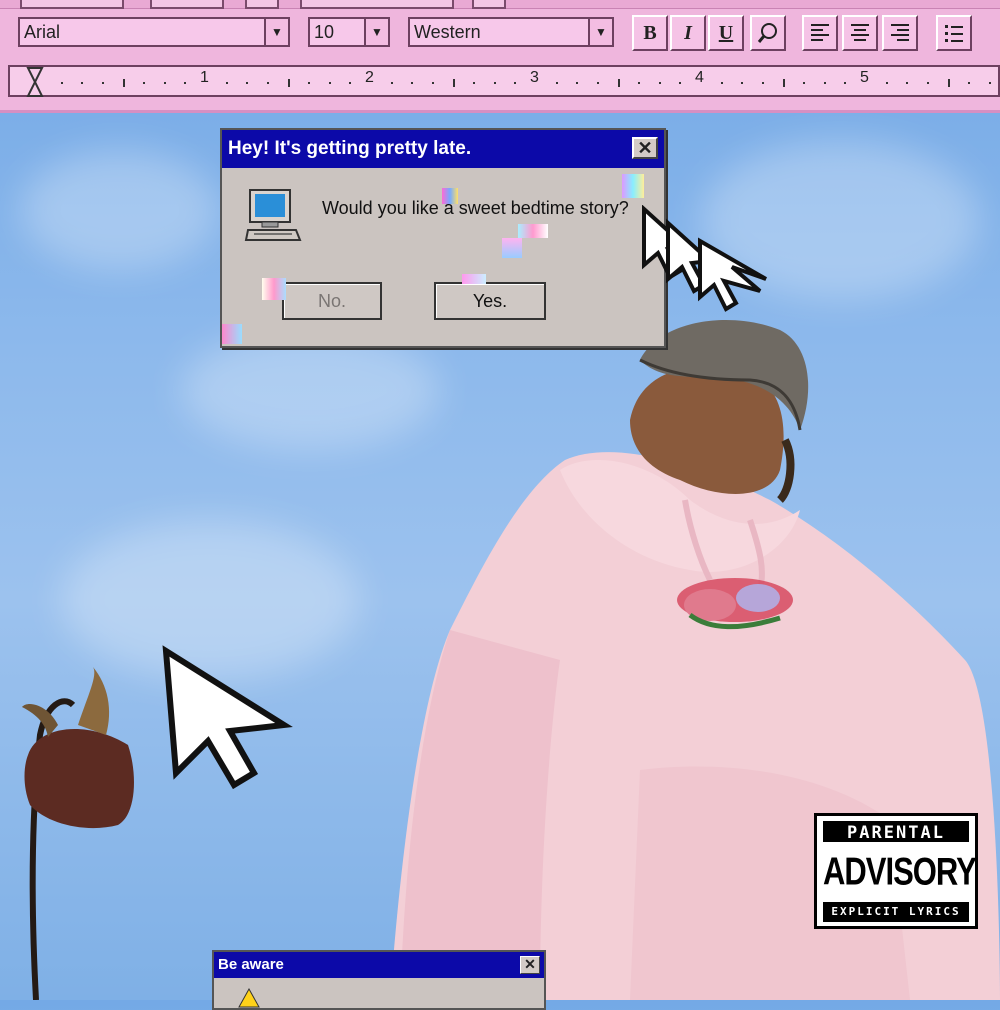 Image resolution: width=1000 pixels, height=1010 pixels. What do you see at coordinates (500, 56) in the screenshot?
I see `word-toolbar: Arial ▼ 10 ▼ Western ▼ B I U 1 2 3 4 5` at bounding box center [500, 56].